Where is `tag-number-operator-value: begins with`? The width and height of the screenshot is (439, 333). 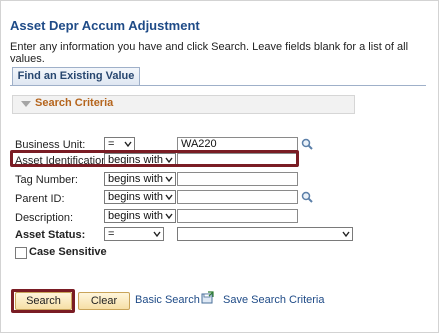 tag-number-operator-value: begins with is located at coordinates (136, 179).